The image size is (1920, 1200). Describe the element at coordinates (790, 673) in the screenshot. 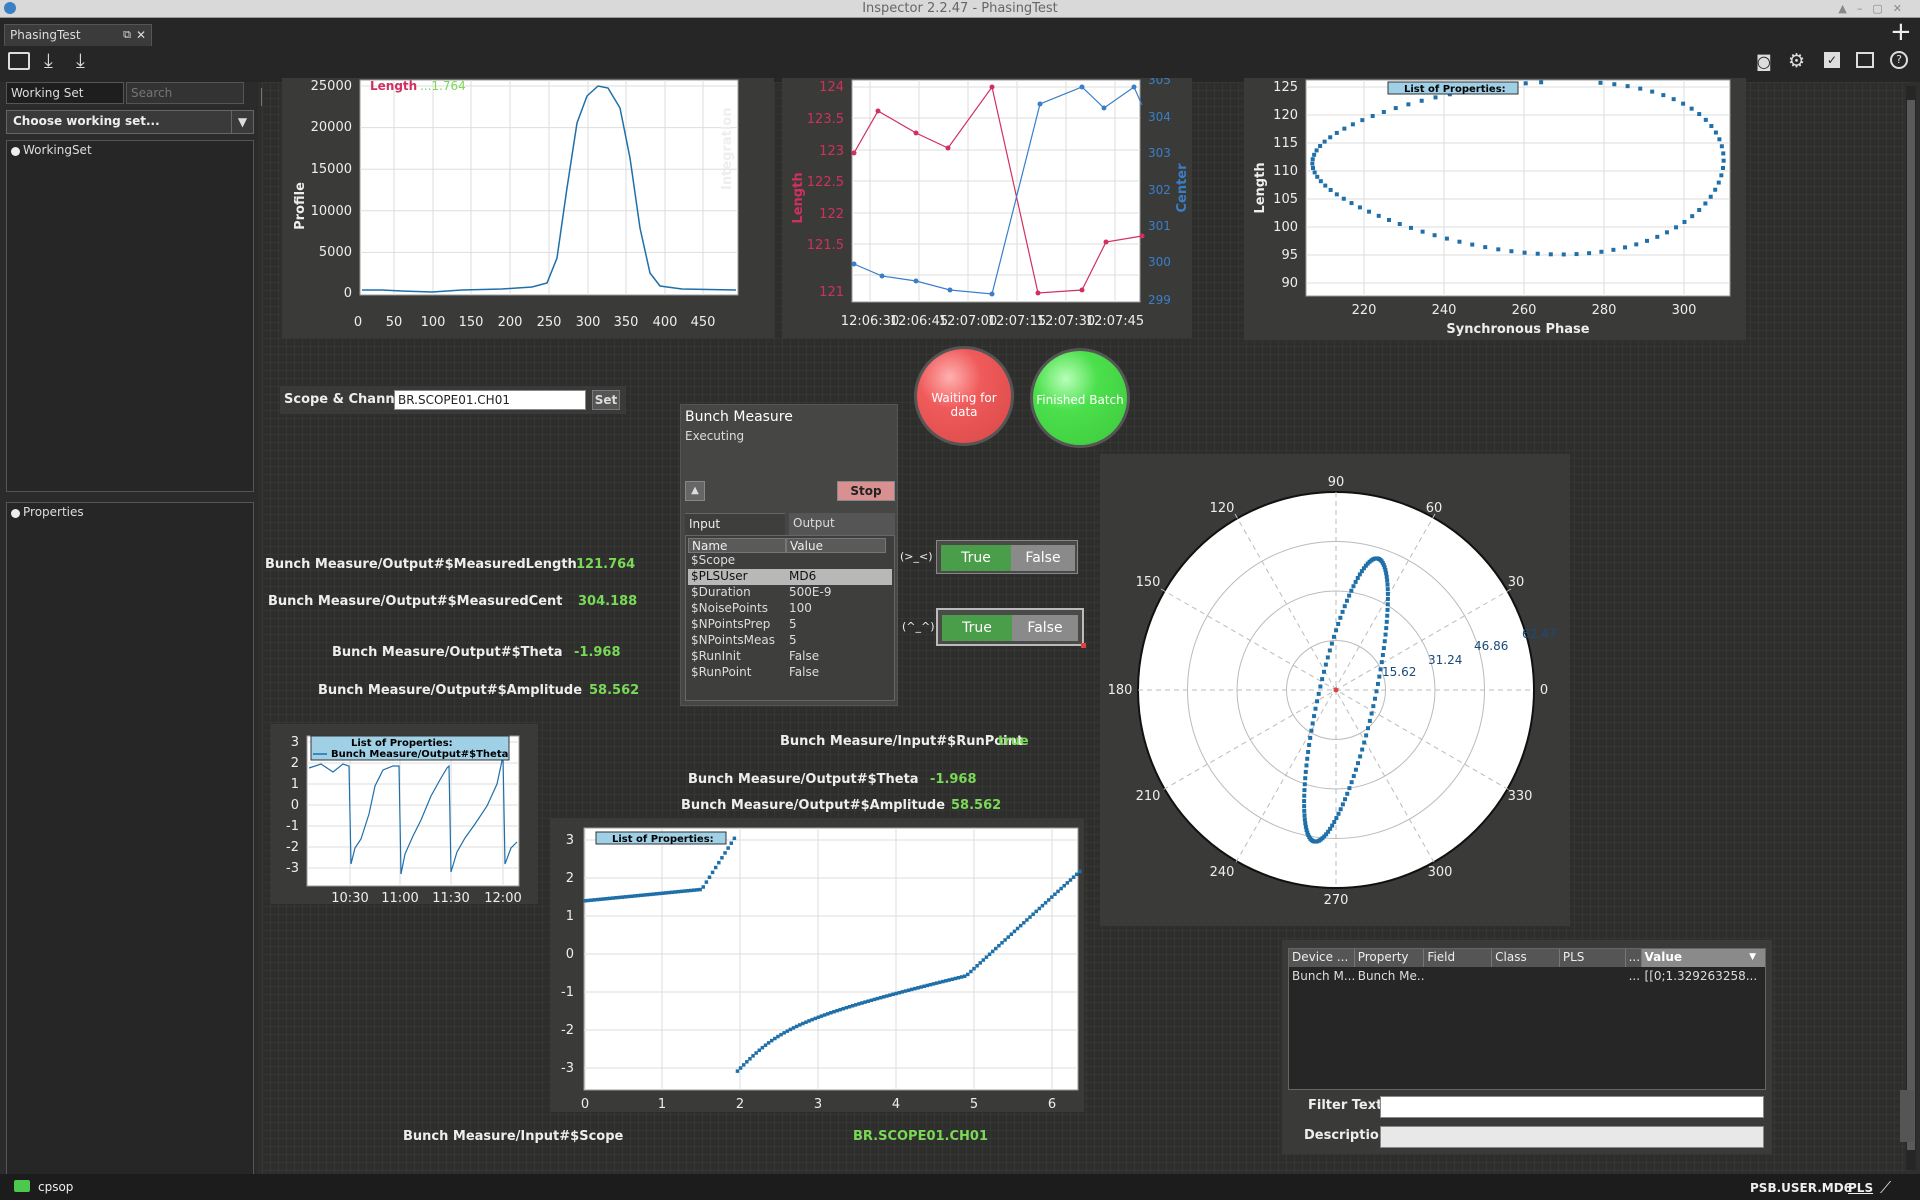

I see `table-row: $RunPoint False` at that location.